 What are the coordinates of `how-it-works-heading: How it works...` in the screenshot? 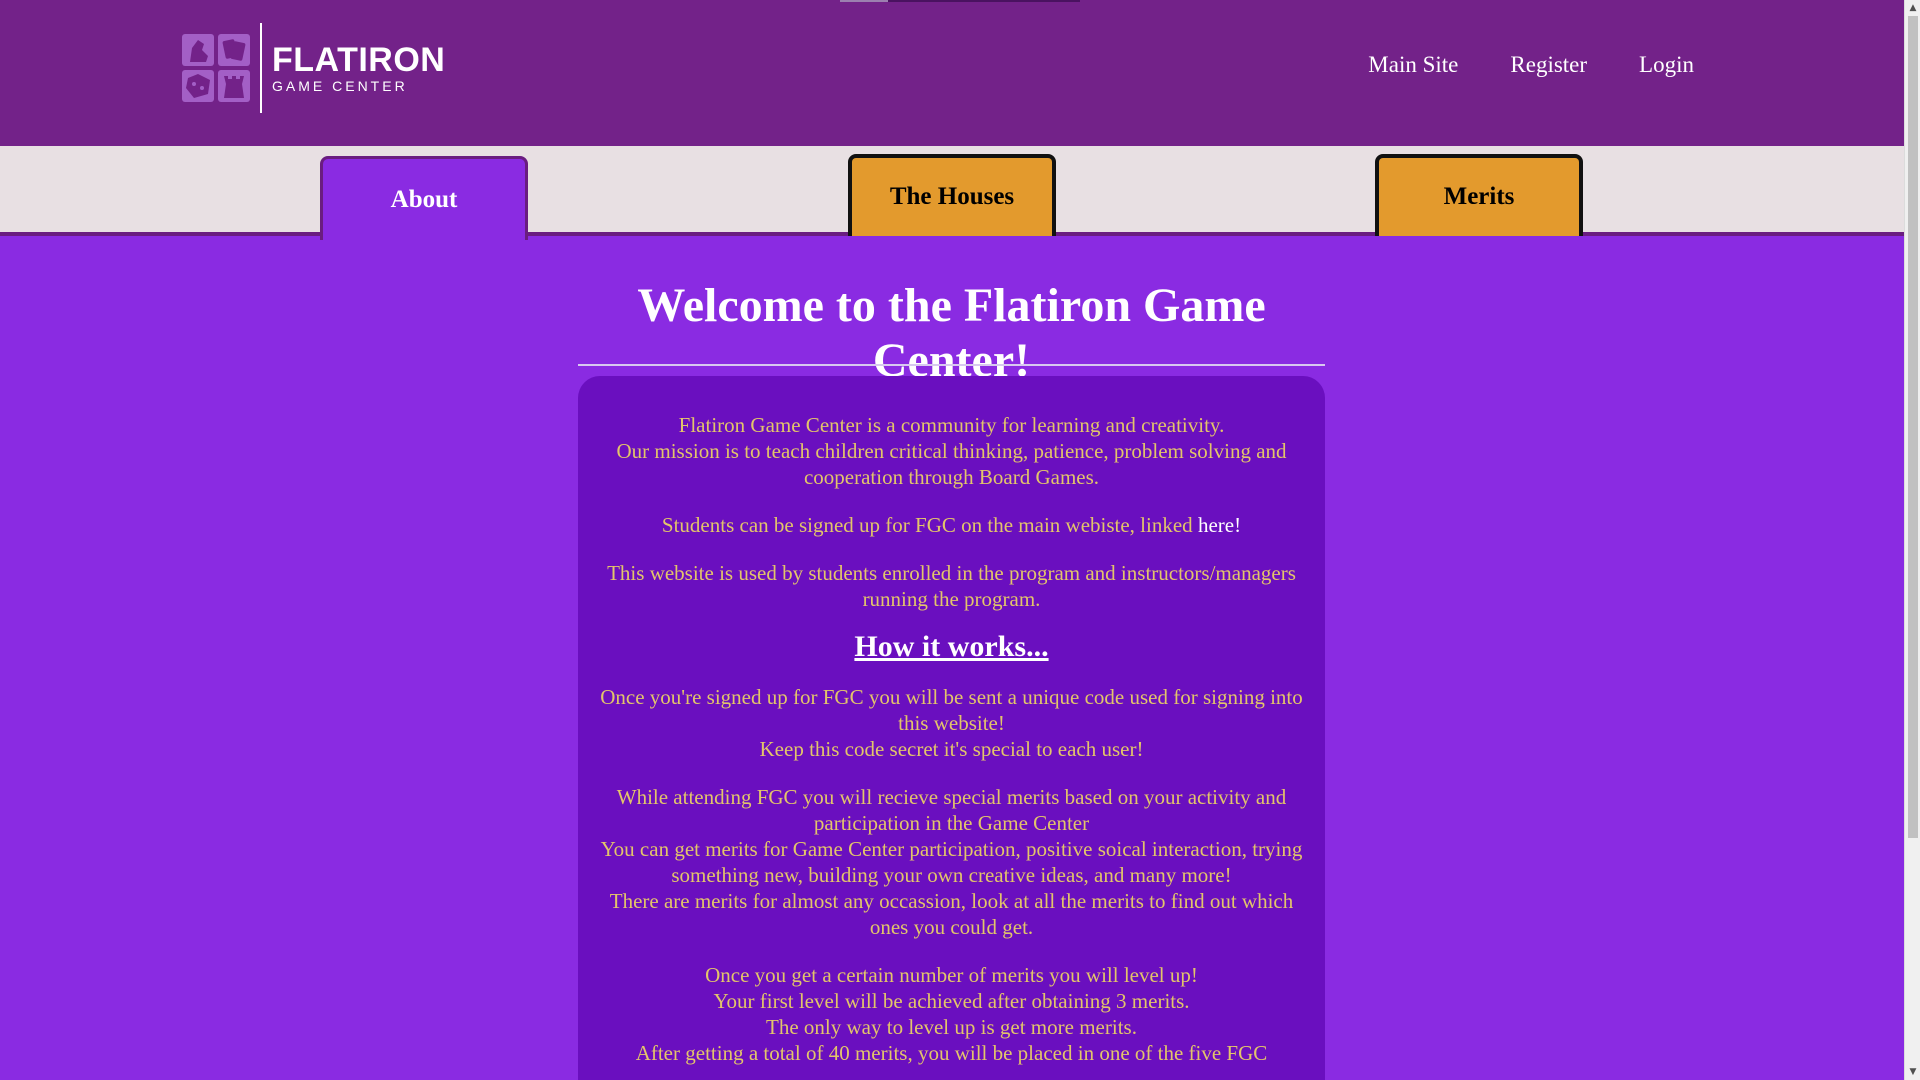 It's located at (951, 646).